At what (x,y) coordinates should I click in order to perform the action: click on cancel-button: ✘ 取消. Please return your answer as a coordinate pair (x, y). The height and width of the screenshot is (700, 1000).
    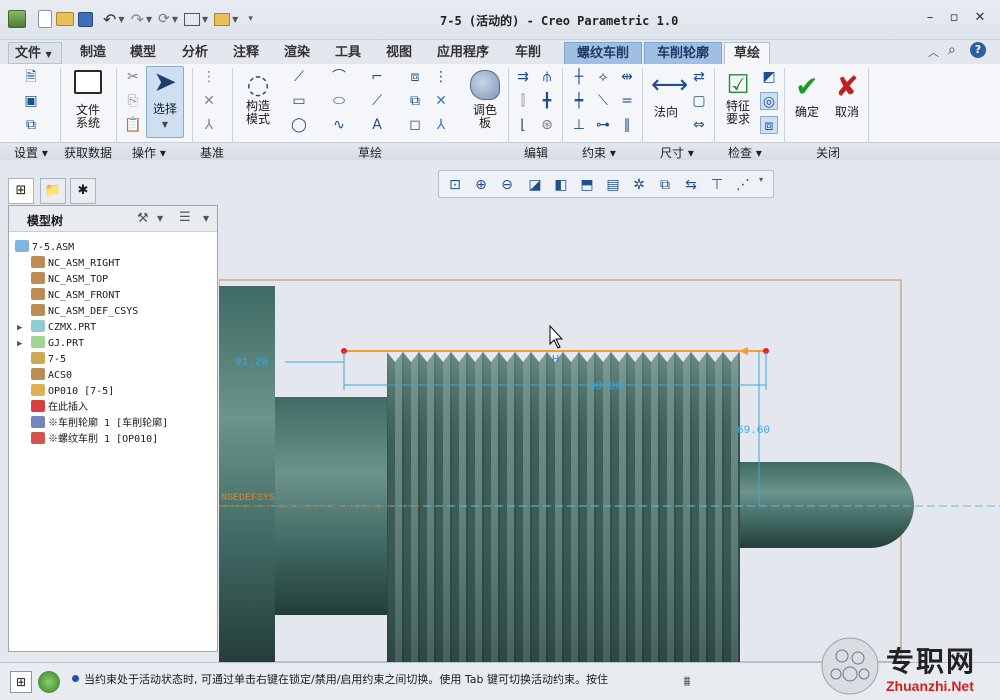
    Looking at the image, I should click on (847, 95).